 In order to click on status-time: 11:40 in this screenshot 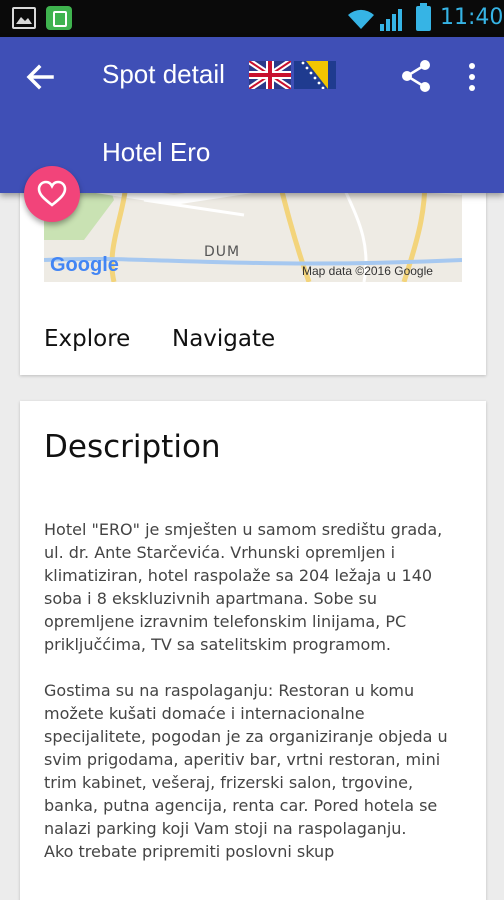, I will do `click(472, 17)`.